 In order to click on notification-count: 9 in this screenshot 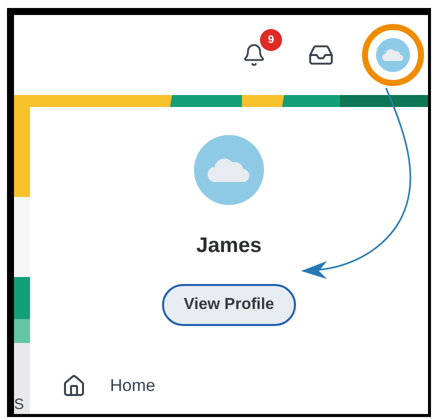, I will do `click(271, 40)`.